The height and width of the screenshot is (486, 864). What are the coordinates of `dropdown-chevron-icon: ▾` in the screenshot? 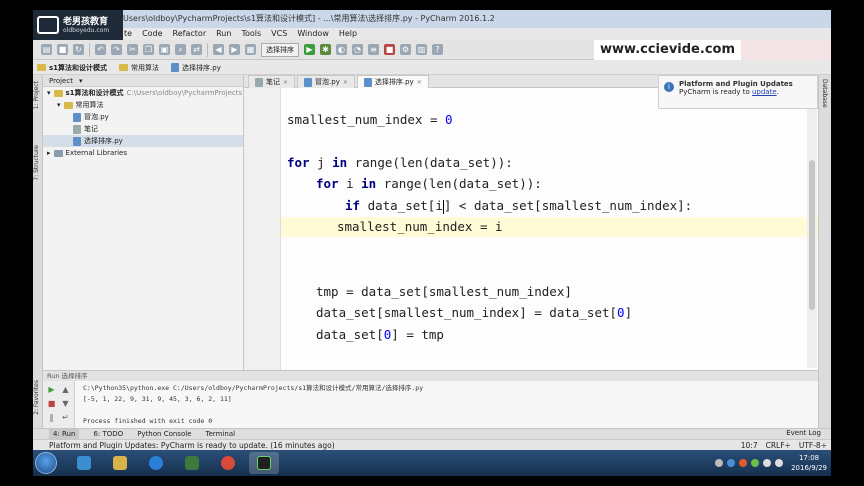 It's located at (81, 80).